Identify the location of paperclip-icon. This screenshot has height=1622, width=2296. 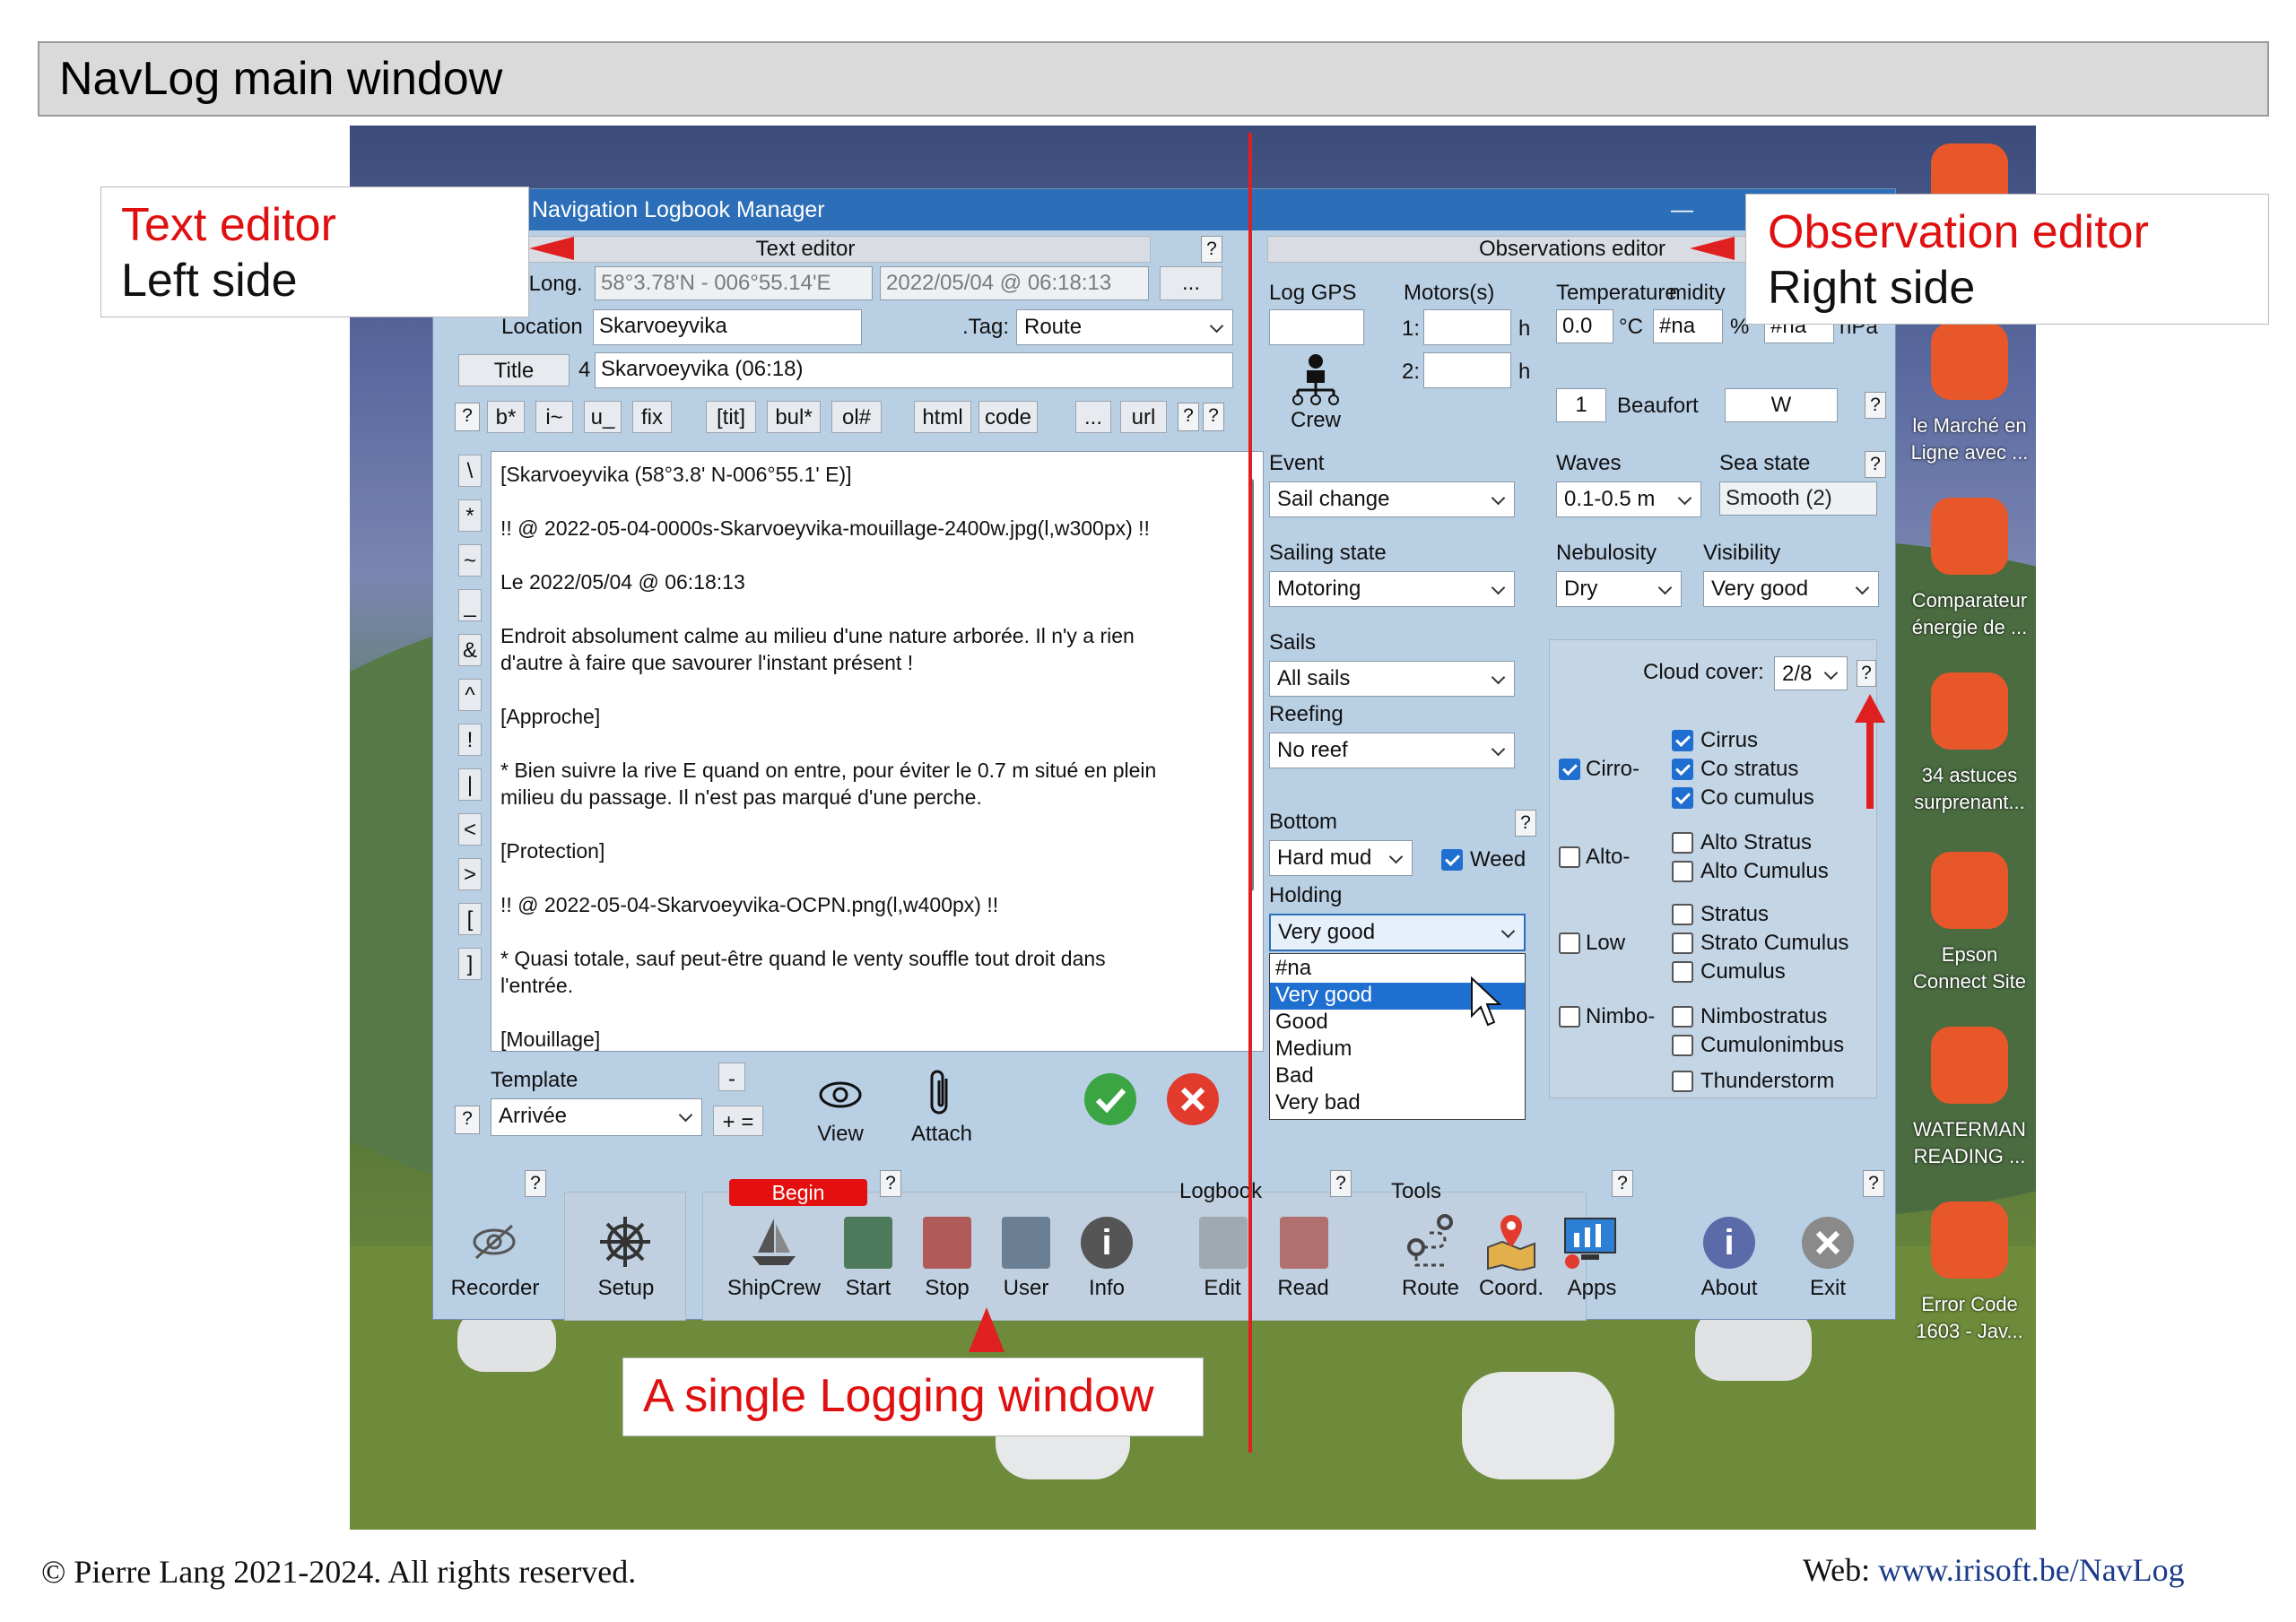
(941, 1093).